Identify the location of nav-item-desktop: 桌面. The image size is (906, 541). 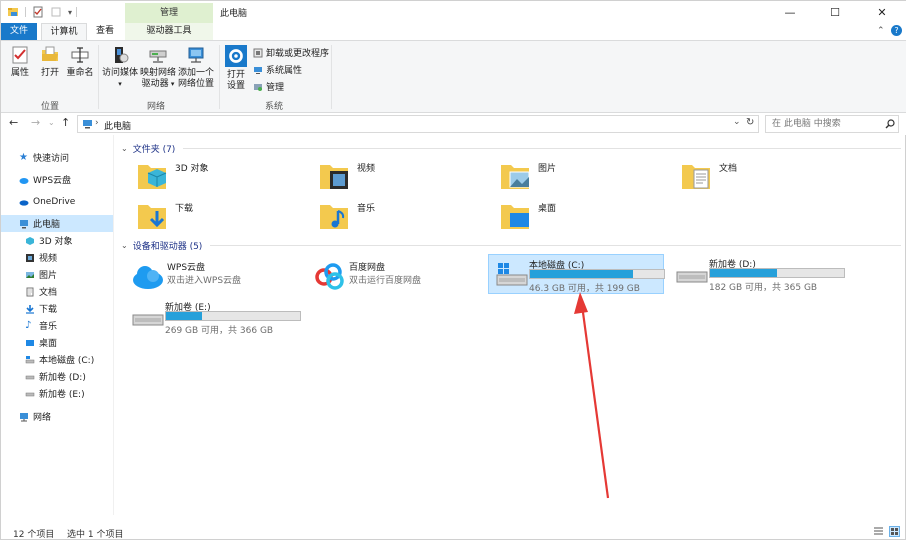
(41, 342).